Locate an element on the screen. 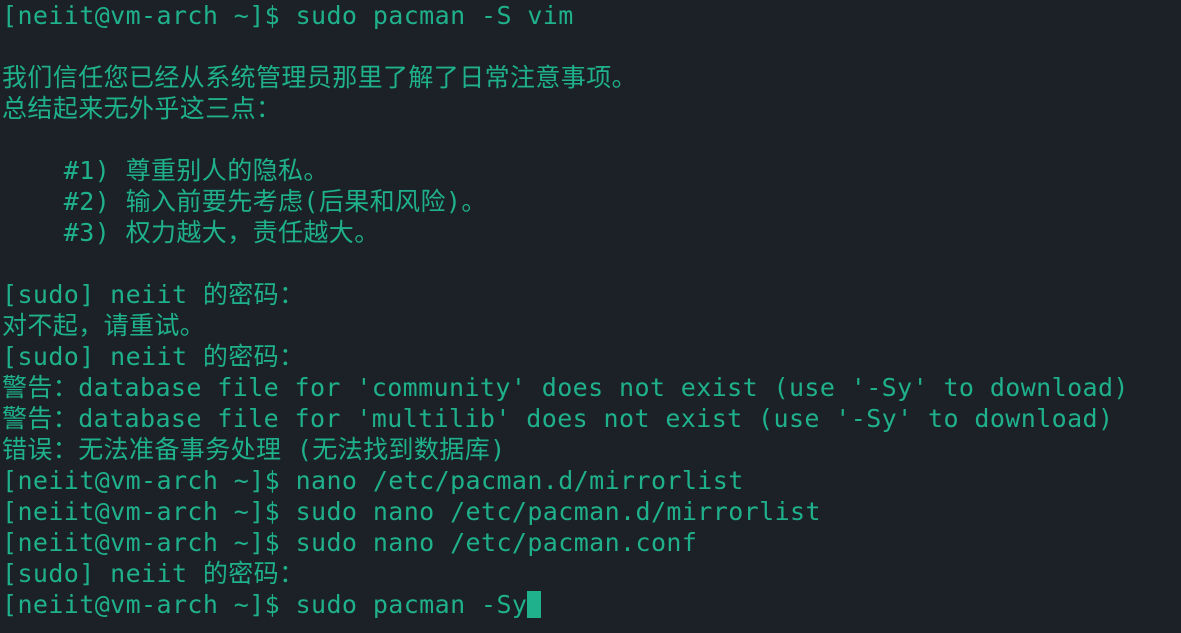 This screenshot has height=633, width=1181. terminal-line-retry-message: 对不起，请重试。 is located at coordinates (104, 325).